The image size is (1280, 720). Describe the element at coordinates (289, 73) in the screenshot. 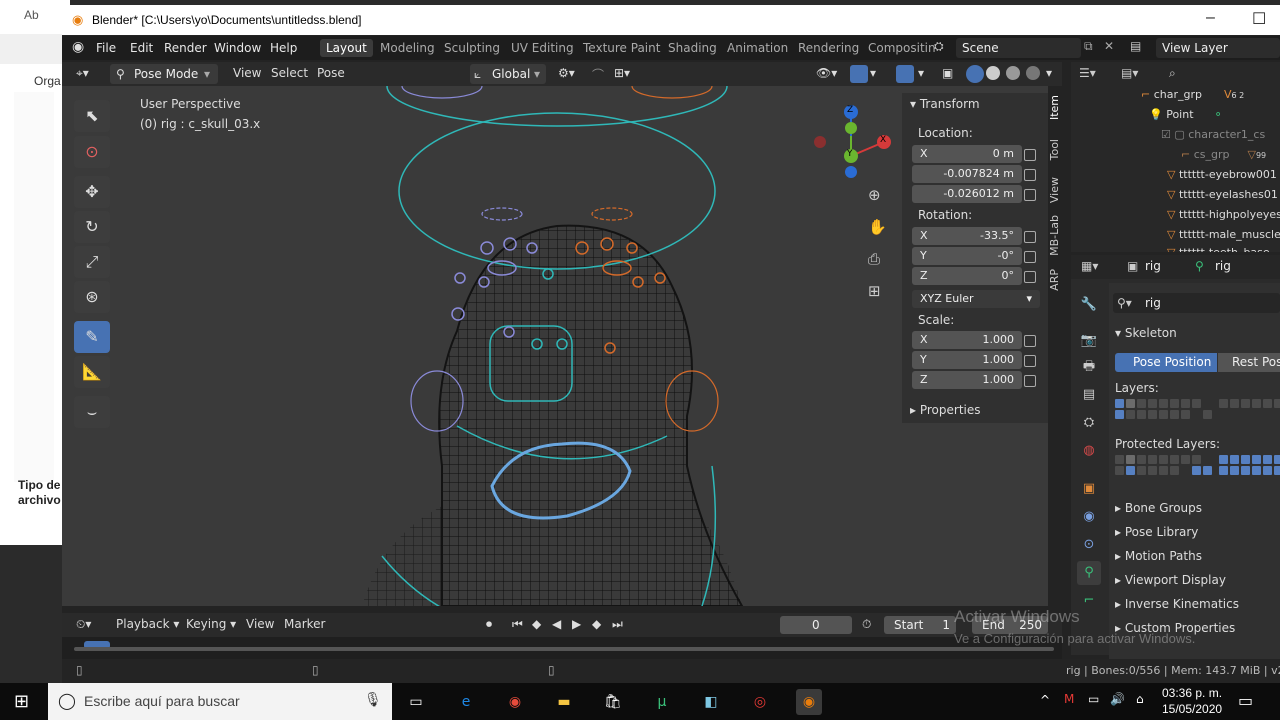

I see `menu-select: Select` at that location.